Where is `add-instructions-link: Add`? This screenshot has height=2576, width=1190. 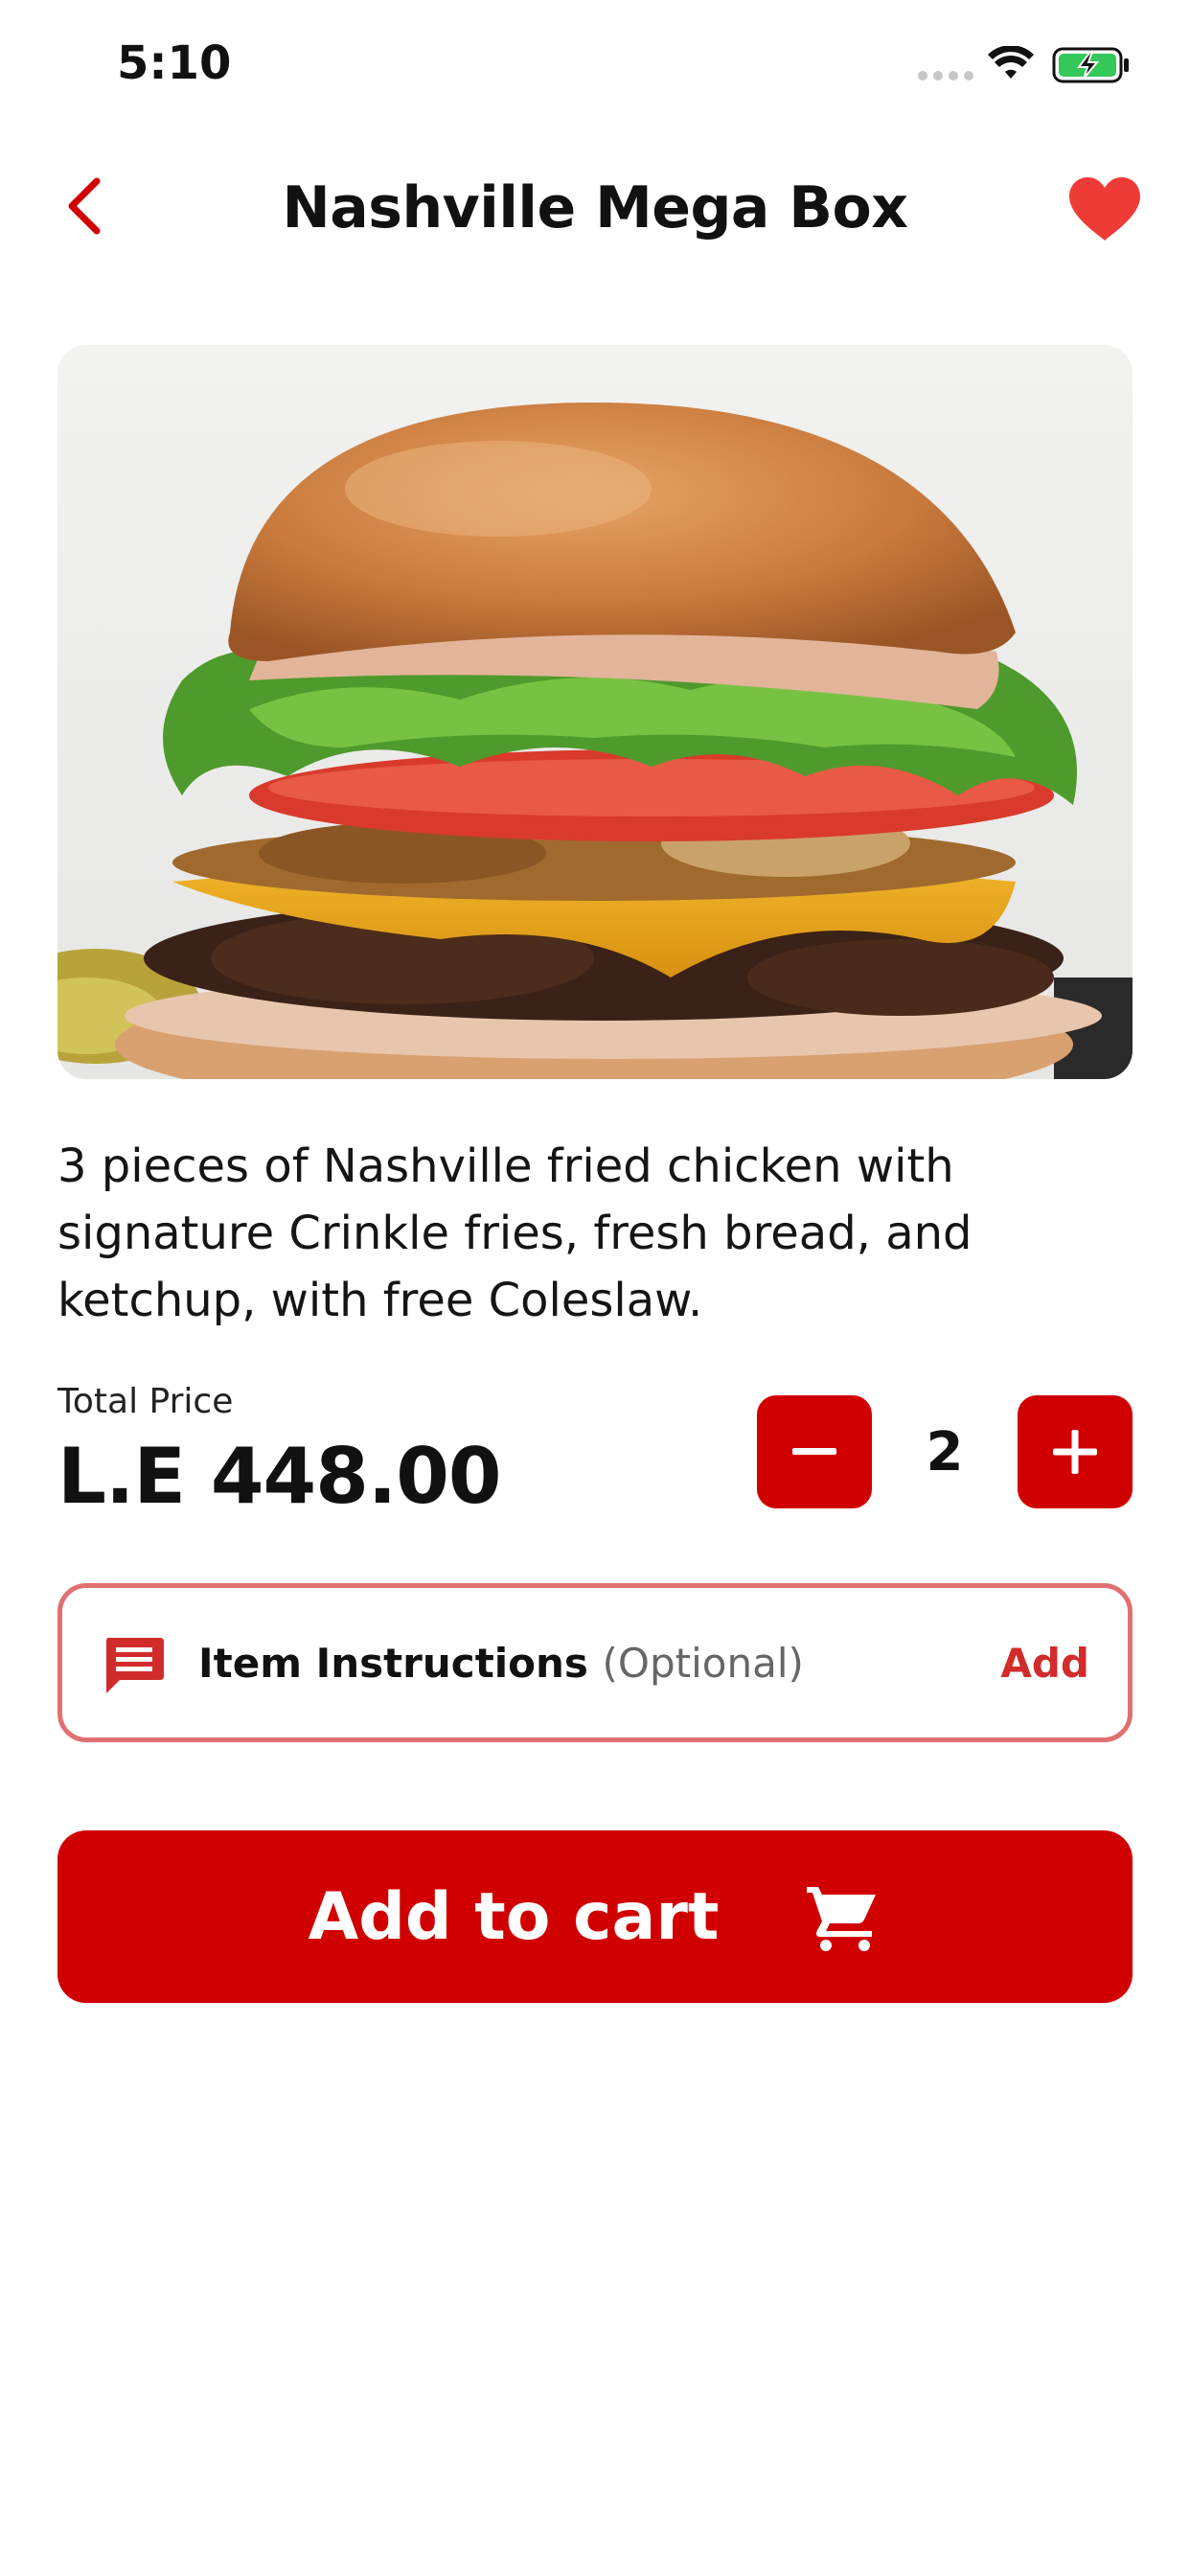 add-instructions-link: Add is located at coordinates (1044, 1663).